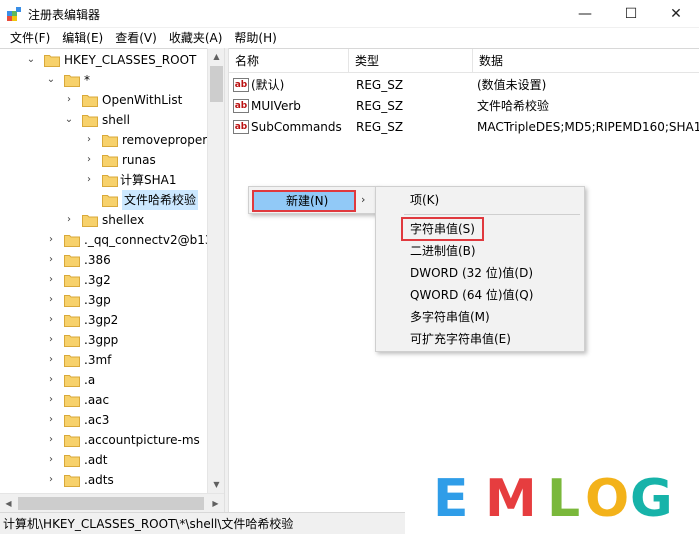  I want to click on value-name: MUIVerb, so click(276, 106).